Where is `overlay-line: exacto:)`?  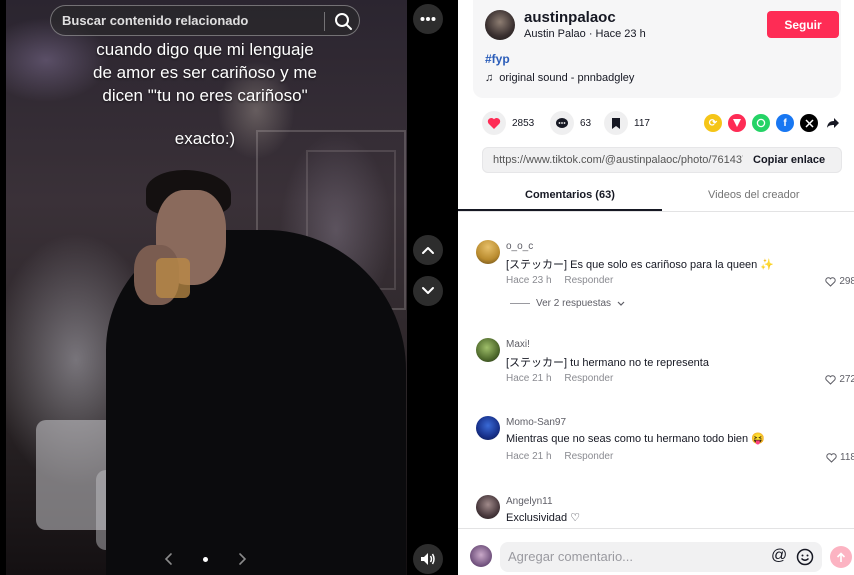 overlay-line: exacto:) is located at coordinates (205, 138).